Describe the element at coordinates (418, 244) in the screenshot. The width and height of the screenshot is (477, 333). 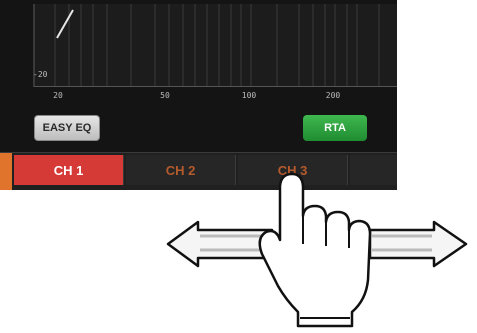
I see `arrow-right-icon` at that location.